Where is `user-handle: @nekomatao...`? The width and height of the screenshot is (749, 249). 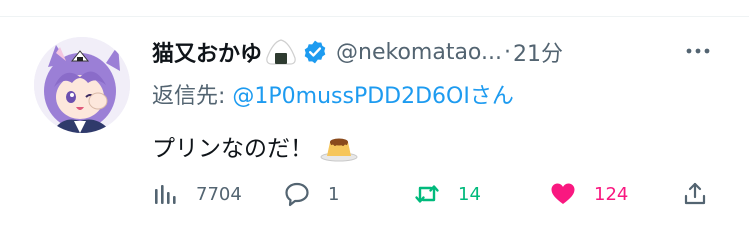
user-handle: @nekomatao... is located at coordinates (419, 52).